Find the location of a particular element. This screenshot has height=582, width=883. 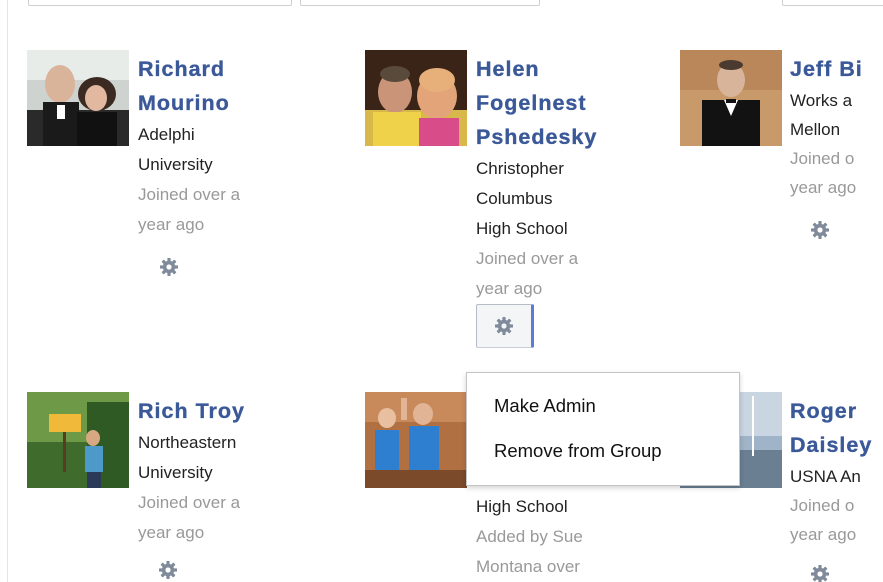

make-admin-menu-item: Make Admin is located at coordinates (545, 406).